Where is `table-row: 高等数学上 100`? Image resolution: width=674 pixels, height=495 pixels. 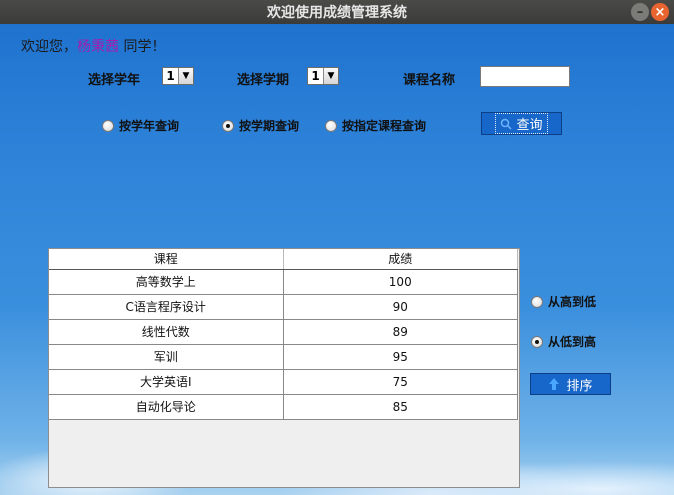 table-row: 高等数学上 100 is located at coordinates (283, 282).